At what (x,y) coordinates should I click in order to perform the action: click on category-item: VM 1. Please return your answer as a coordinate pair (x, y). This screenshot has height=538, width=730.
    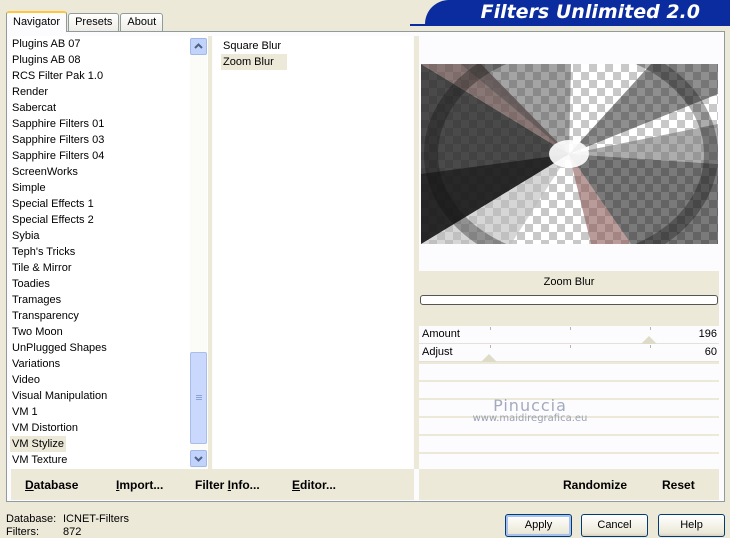
    Looking at the image, I should click on (109, 412).